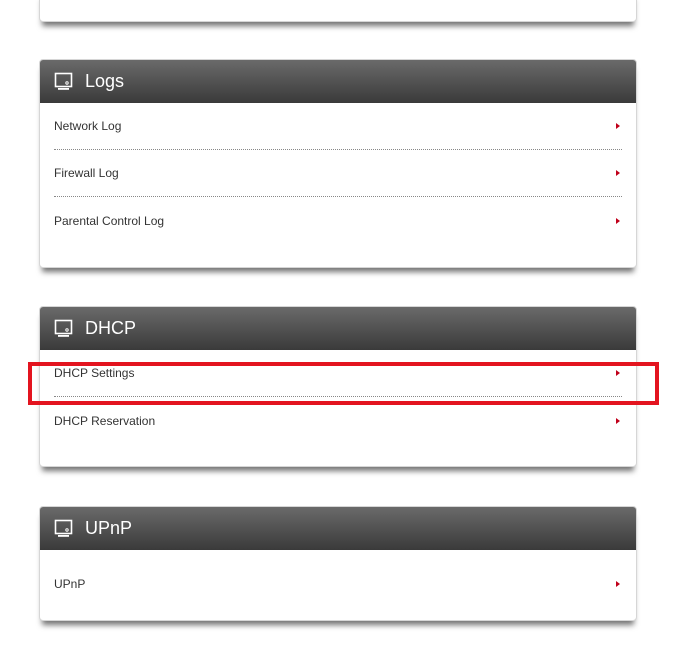  Describe the element at coordinates (94, 373) in the screenshot. I see `menu-item-label: DHCP Settings` at that location.